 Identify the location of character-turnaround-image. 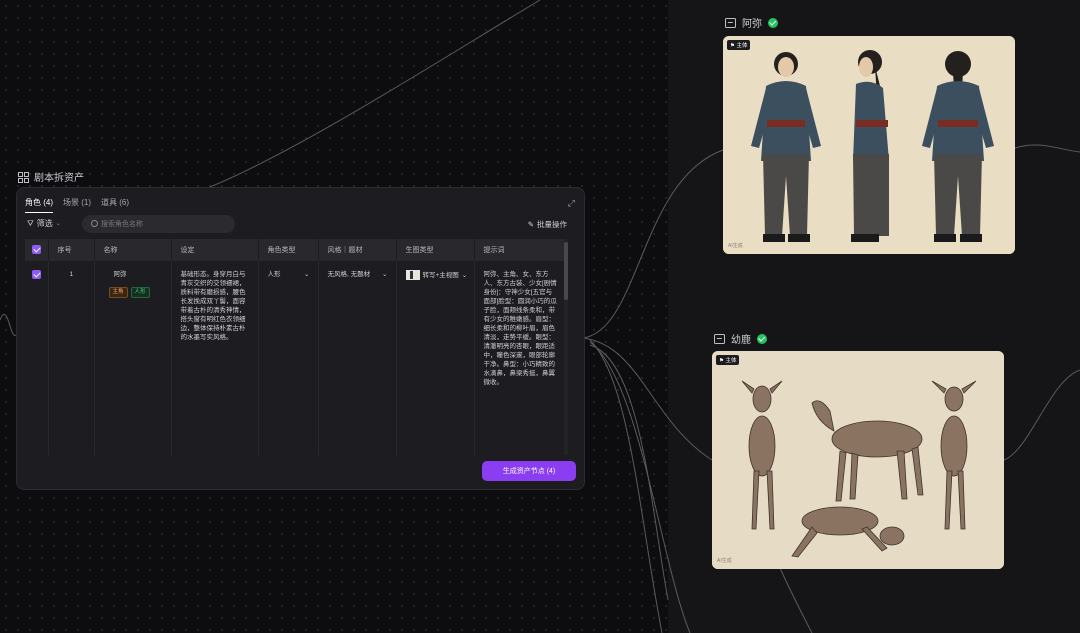
(869, 145).